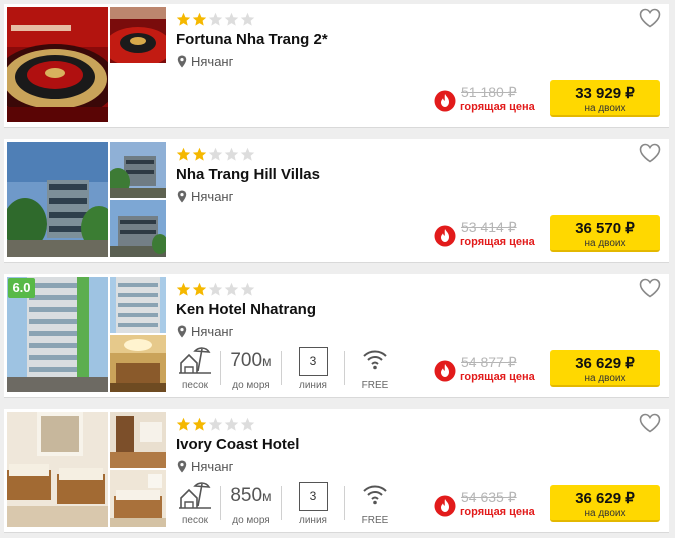  Describe the element at coordinates (21, 288) in the screenshot. I see `rating-badge: 6.0` at that location.